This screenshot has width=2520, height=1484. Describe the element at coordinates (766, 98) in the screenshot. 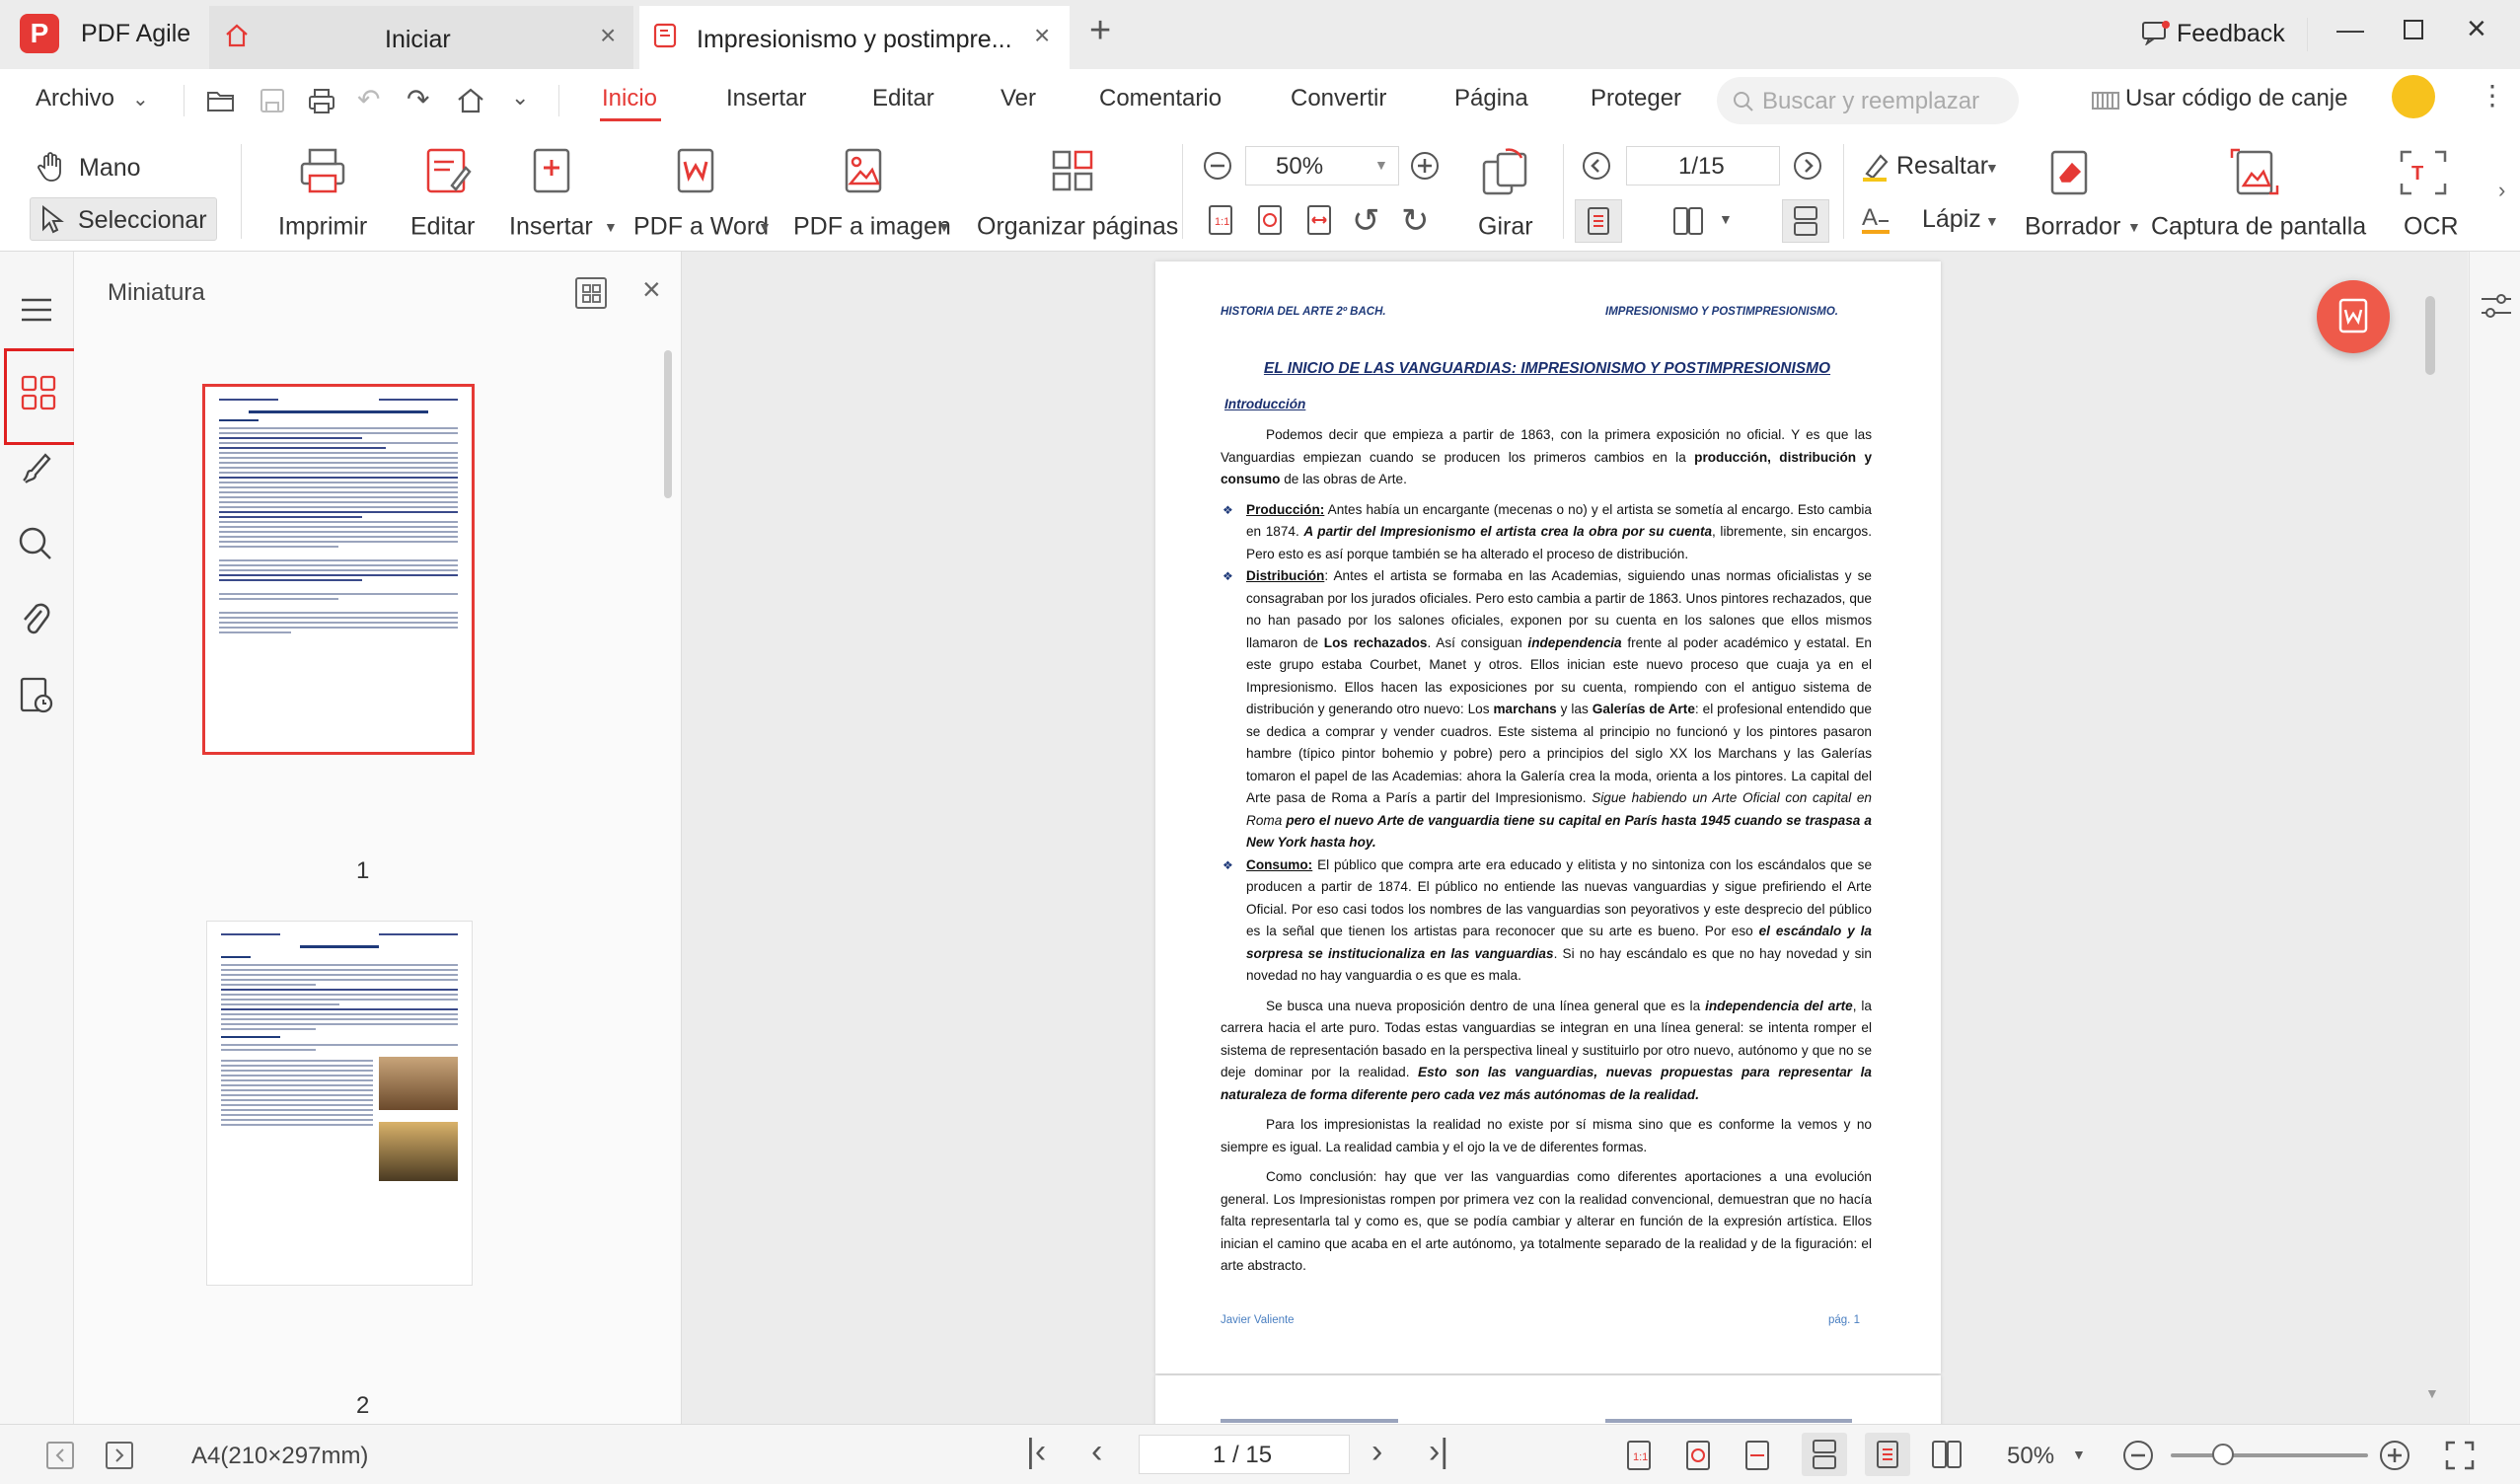

I see `menu-insertar: Insertar` at that location.